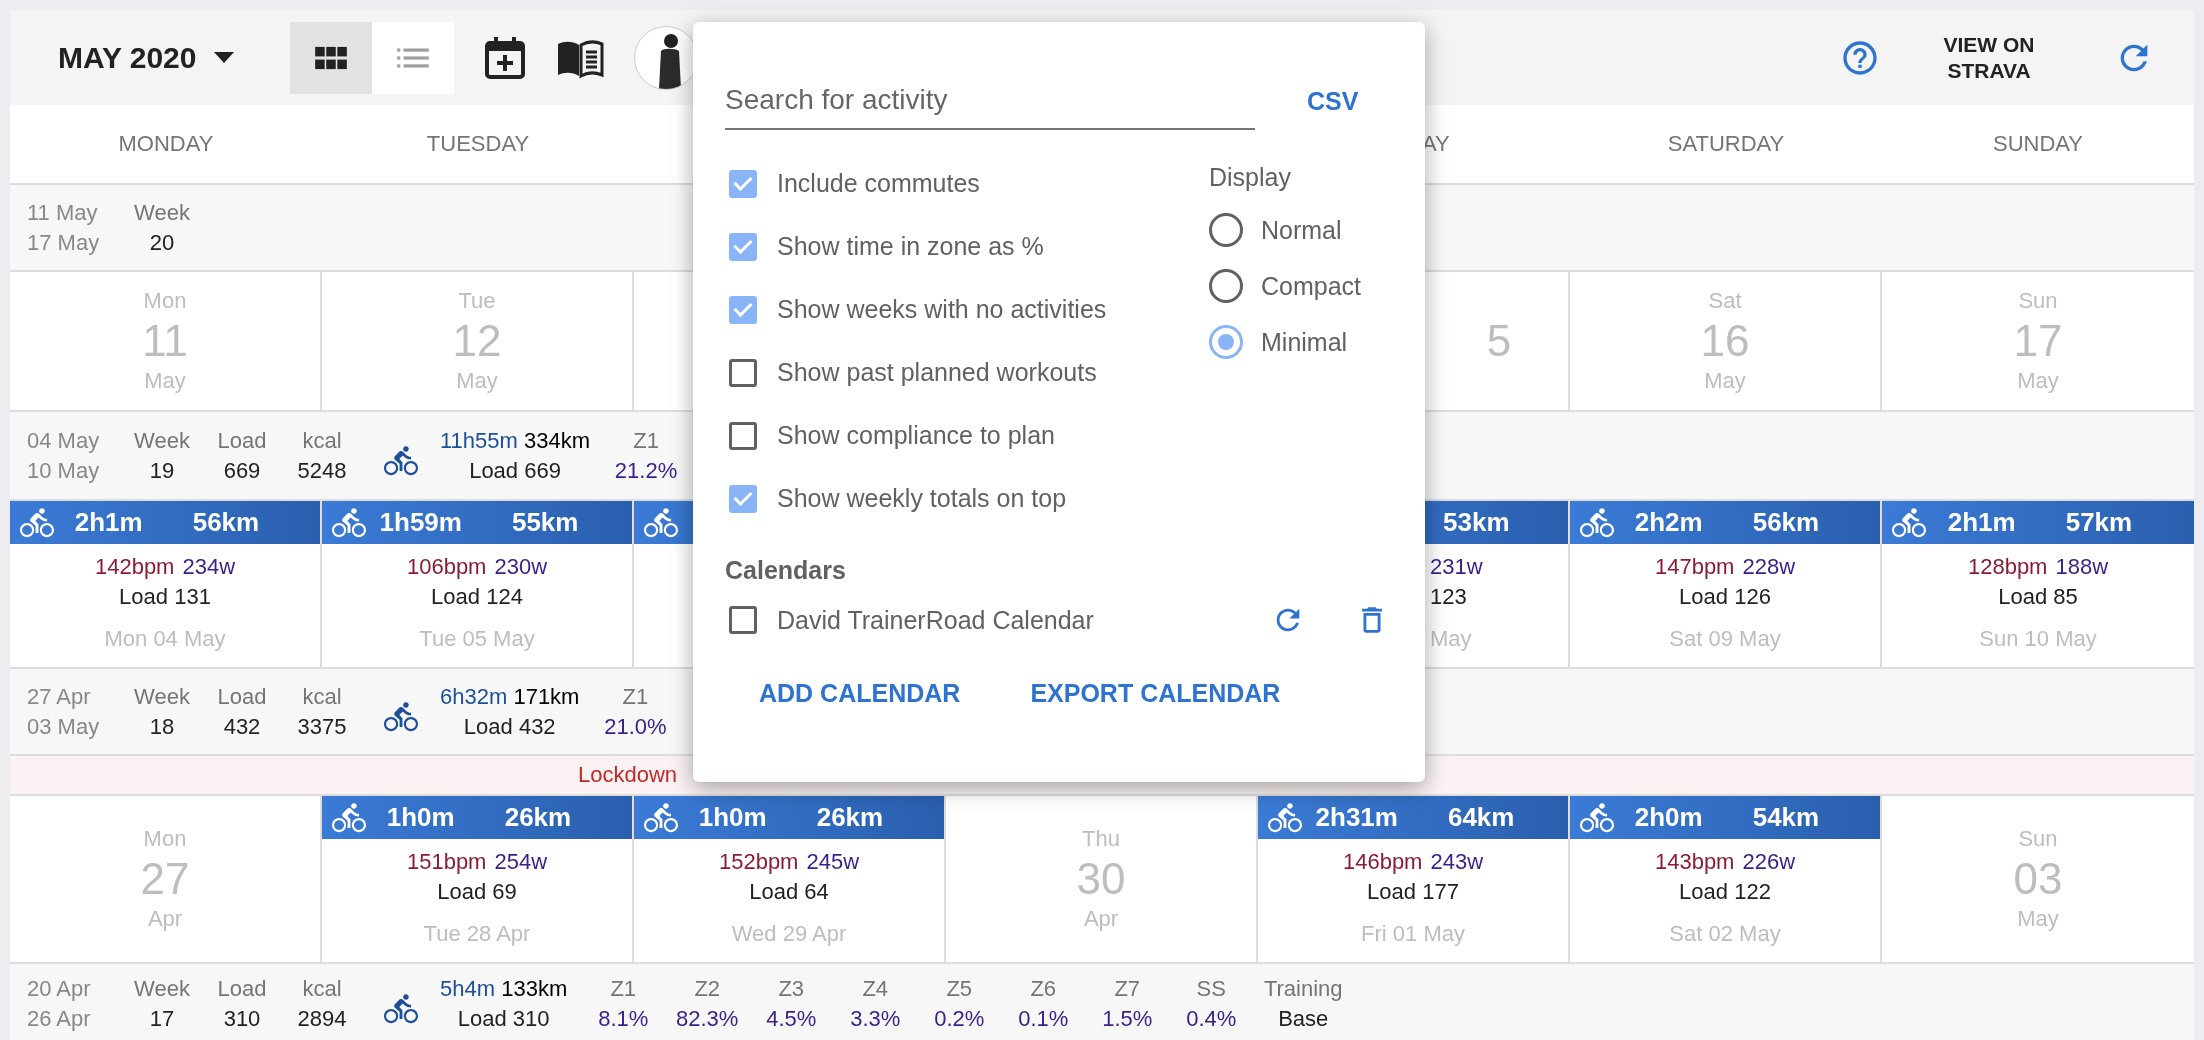 The image size is (2204, 1040). Describe the element at coordinates (1356, 817) in the screenshot. I see `activity-time: 2h31m` at that location.